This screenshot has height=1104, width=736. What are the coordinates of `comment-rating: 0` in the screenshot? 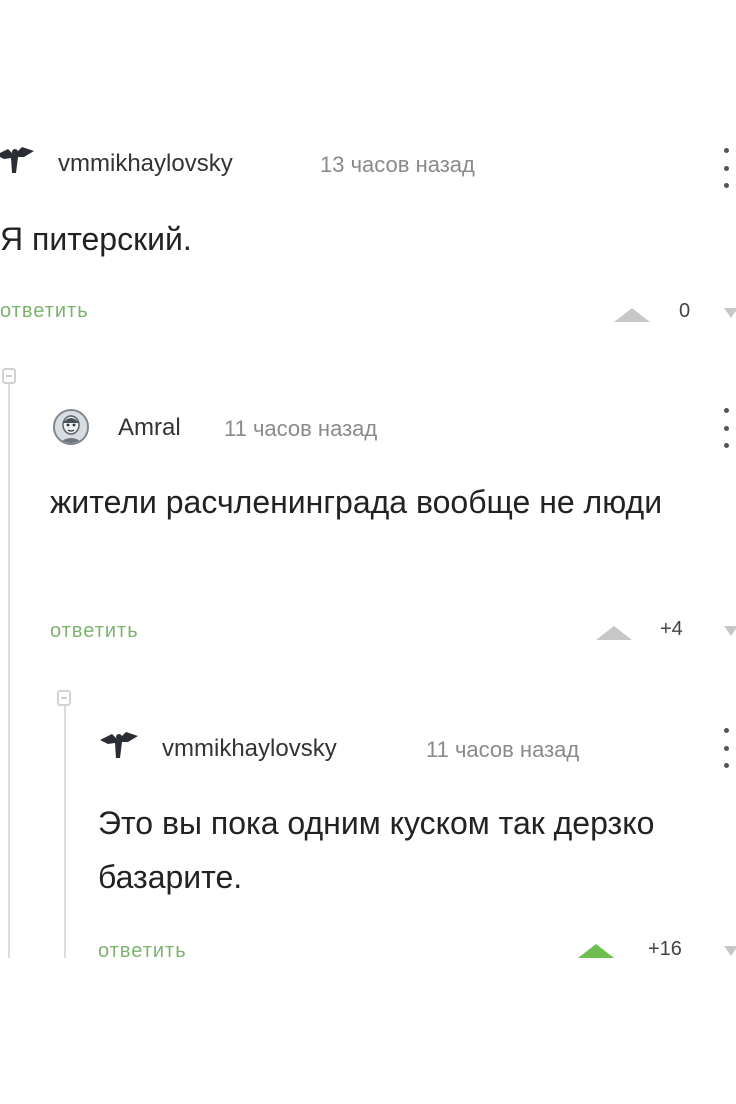 It's located at (685, 311).